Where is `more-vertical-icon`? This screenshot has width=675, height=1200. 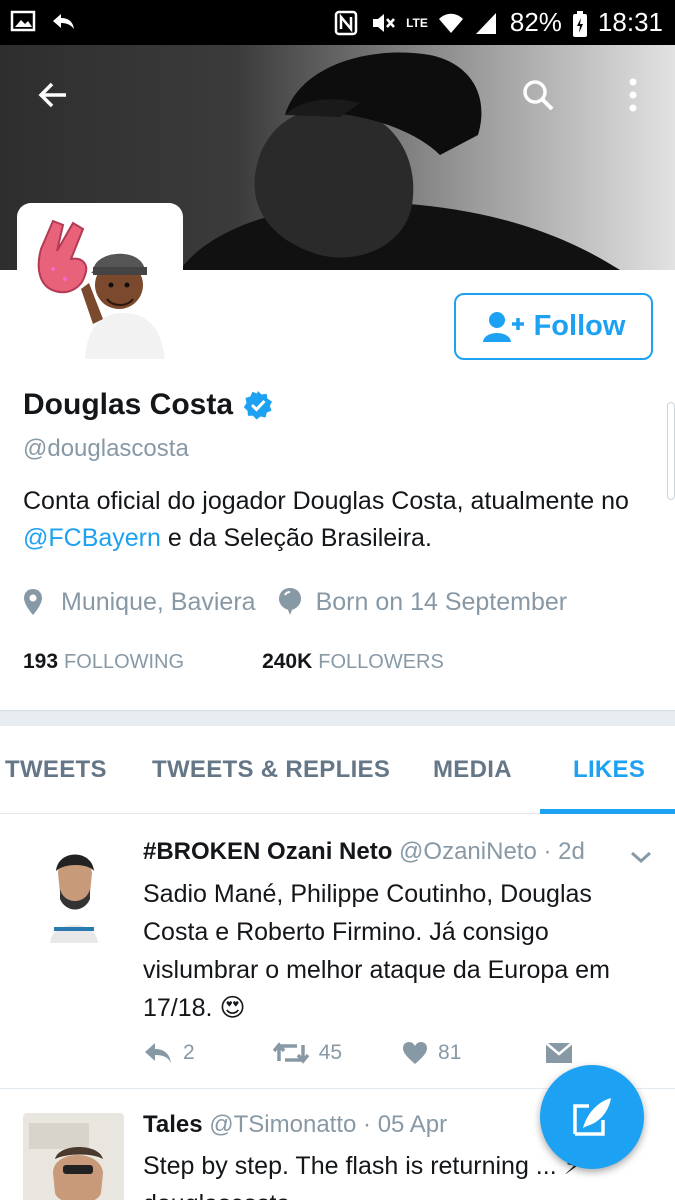 more-vertical-icon is located at coordinates (633, 95).